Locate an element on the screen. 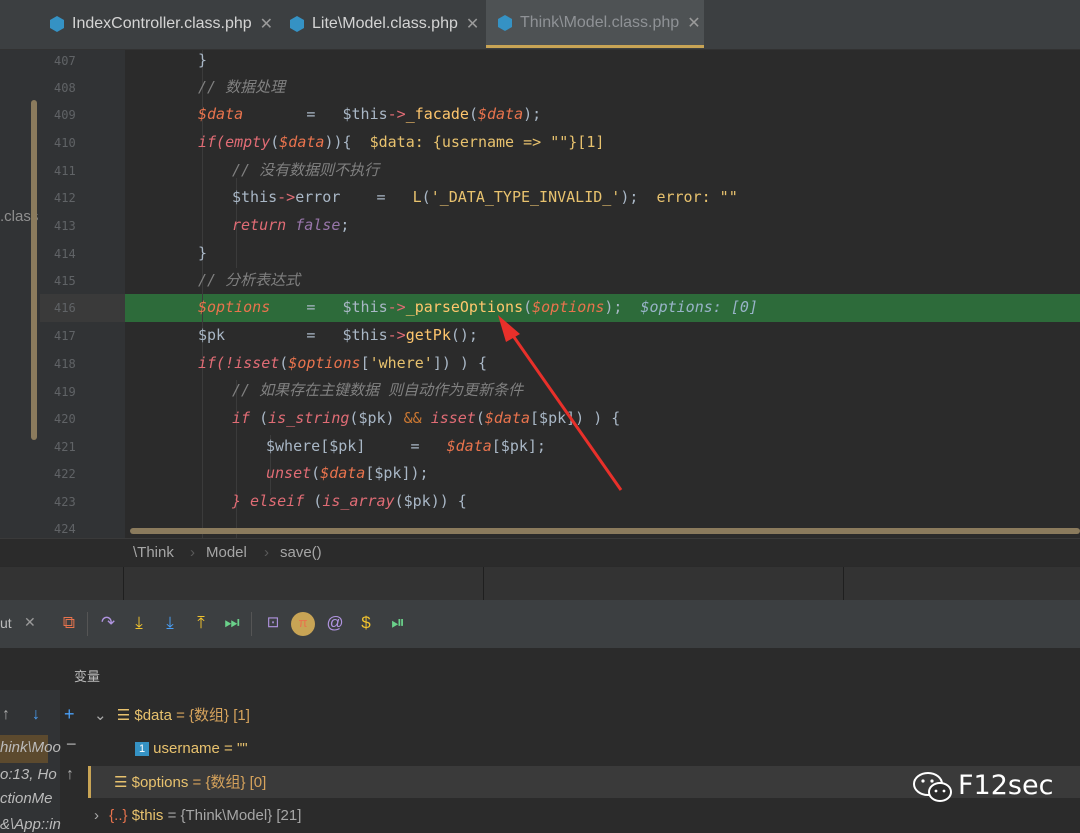 The height and width of the screenshot is (833, 1080). variable-row: 1 username = "" is located at coordinates (191, 749).